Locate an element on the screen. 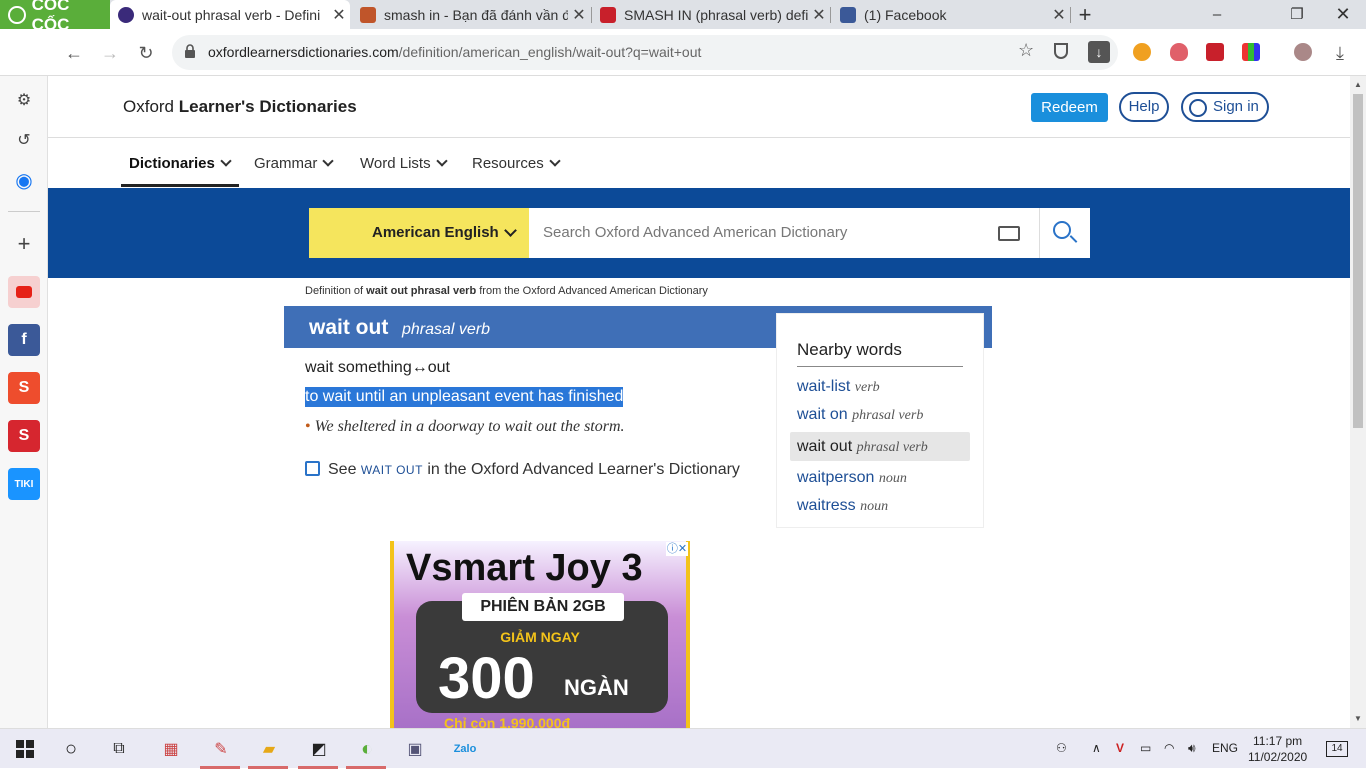 The height and width of the screenshot is (769, 1366). language-indicator: ENG is located at coordinates (1225, 748).